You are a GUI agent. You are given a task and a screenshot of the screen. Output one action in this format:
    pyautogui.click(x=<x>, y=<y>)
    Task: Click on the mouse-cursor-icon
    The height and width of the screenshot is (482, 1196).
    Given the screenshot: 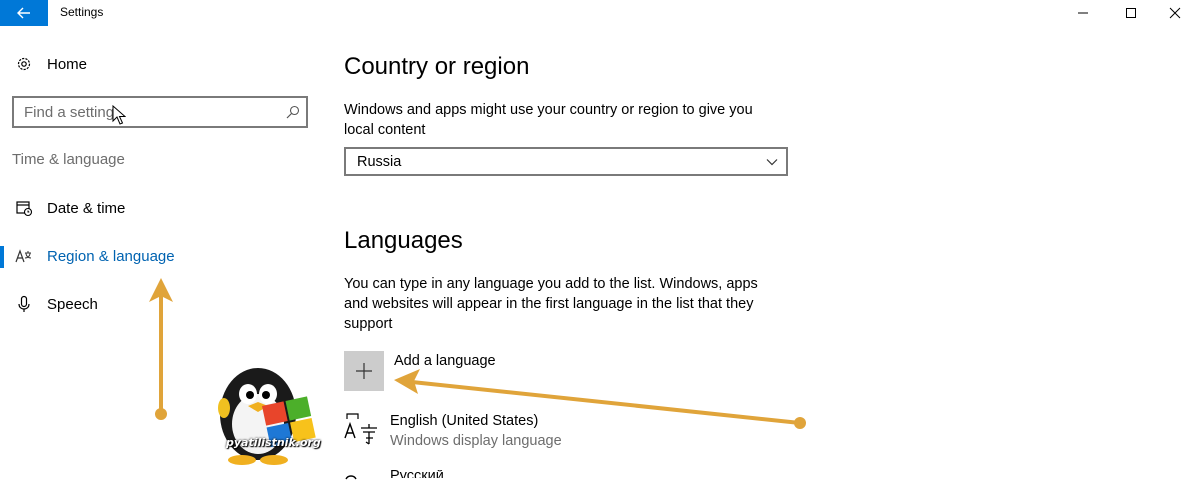 What is the action you would take?
    pyautogui.click(x=119, y=115)
    